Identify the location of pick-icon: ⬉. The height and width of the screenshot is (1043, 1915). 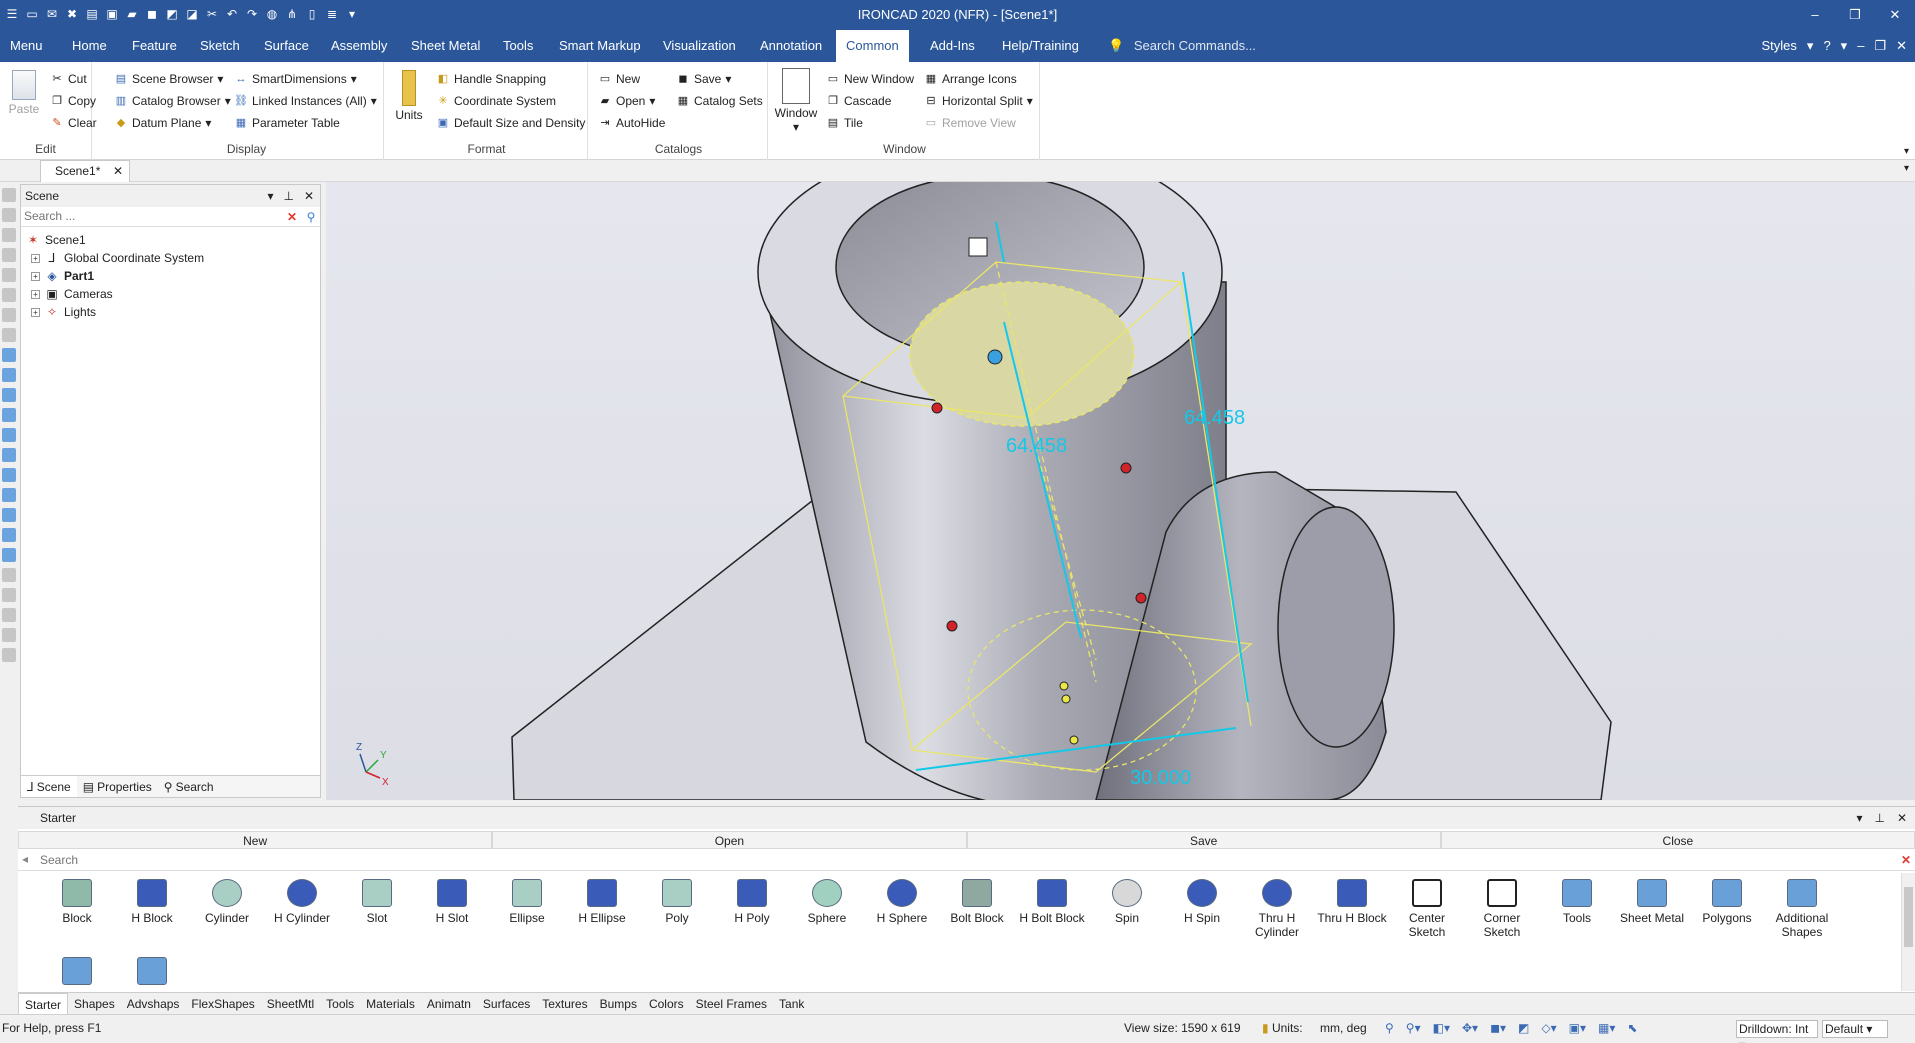
(1632, 1028).